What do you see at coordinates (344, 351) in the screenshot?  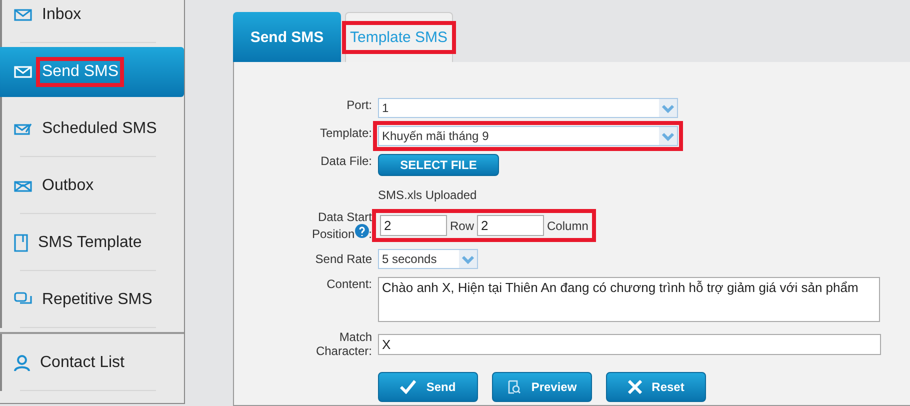 I see `field-label: Character:` at bounding box center [344, 351].